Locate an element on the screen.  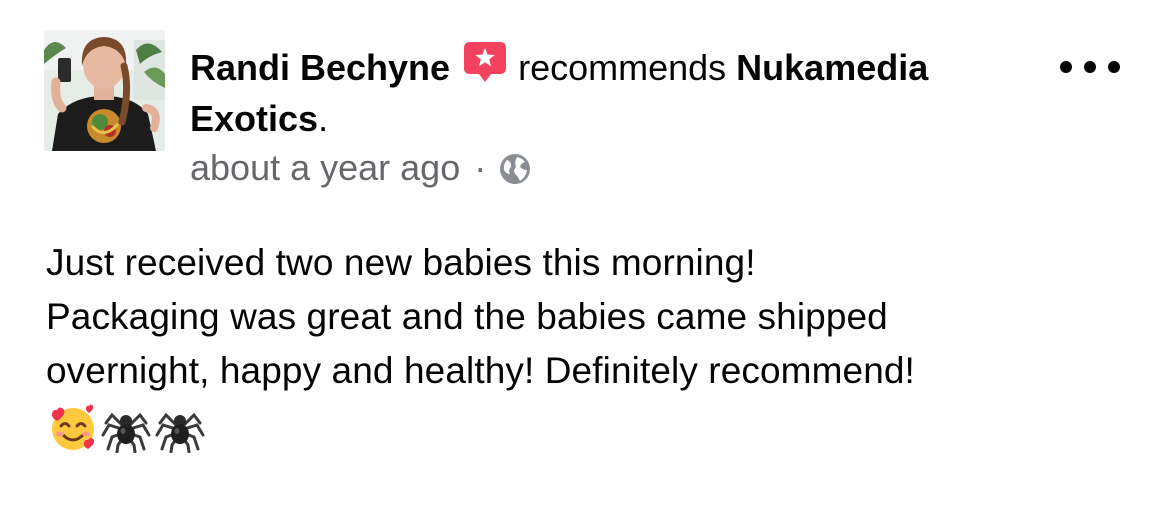
avatar is located at coordinates (104, 90).